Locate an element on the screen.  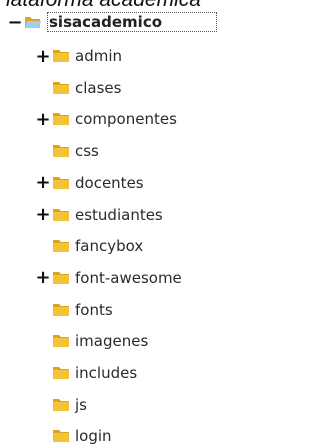
tree-node-label: css is located at coordinates (87, 151).